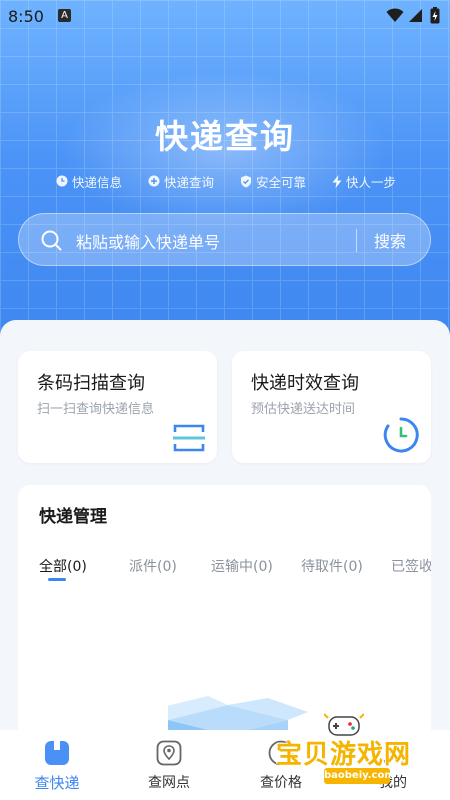  Describe the element at coordinates (188, 182) in the screenshot. I see `feature-label: 快递查询` at that location.